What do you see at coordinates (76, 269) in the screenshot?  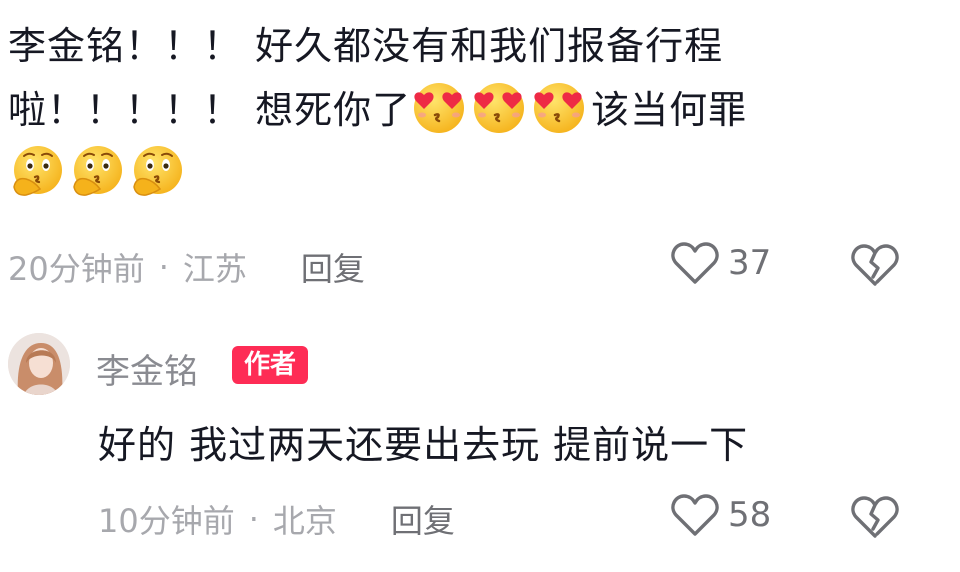 I see `comment-time: 20分钟前` at bounding box center [76, 269].